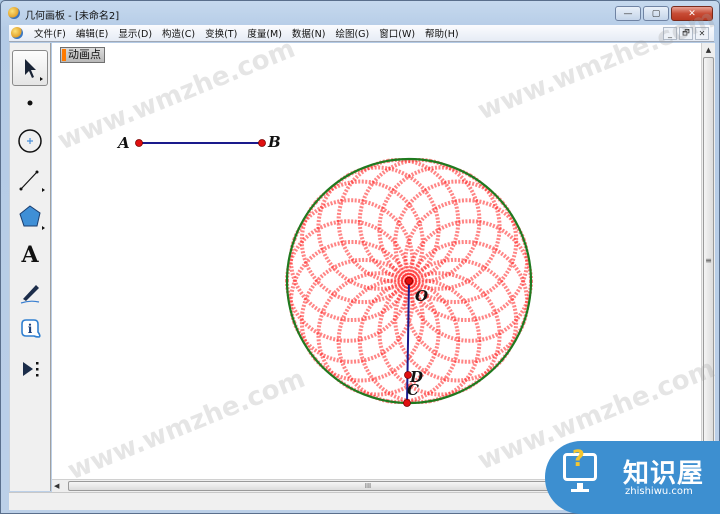  I want to click on compass-tool, so click(30, 141).